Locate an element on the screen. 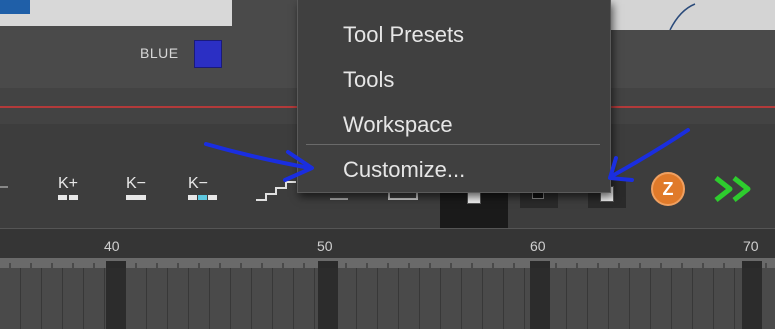 The width and height of the screenshot is (775, 329). annotation-arrows is located at coordinates (447, 155).